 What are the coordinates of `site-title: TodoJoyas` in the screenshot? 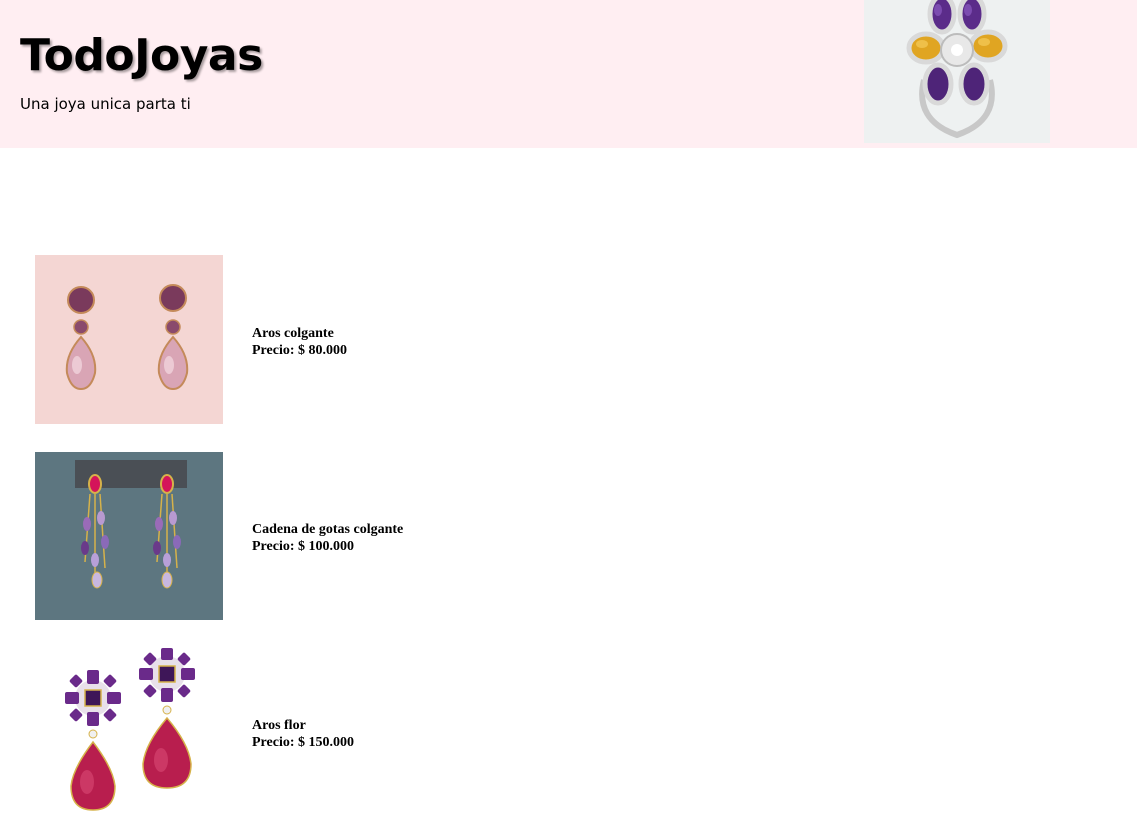 It's located at (141, 55).